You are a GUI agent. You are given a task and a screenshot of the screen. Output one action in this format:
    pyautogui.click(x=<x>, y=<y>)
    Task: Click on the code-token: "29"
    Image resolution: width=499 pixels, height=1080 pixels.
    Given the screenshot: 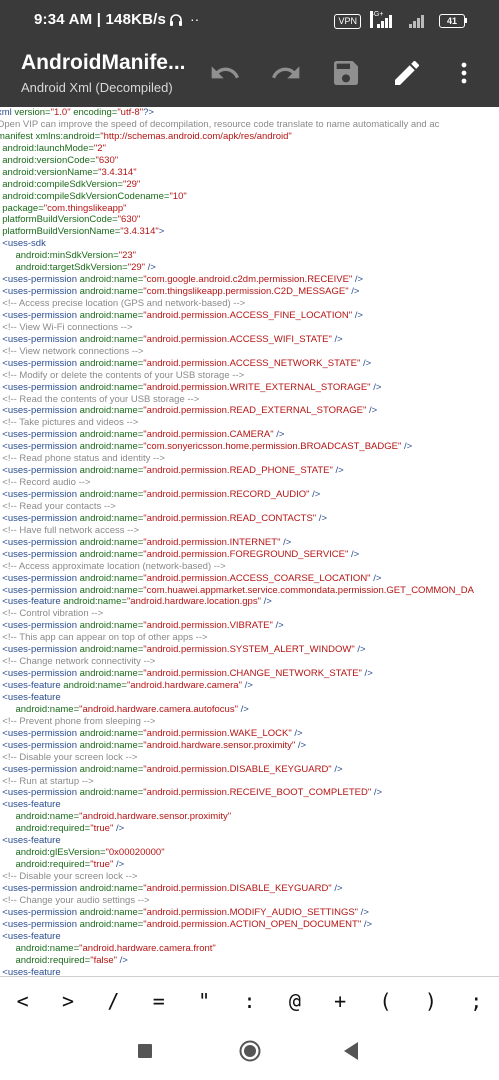 What is the action you would take?
    pyautogui.click(x=131, y=184)
    